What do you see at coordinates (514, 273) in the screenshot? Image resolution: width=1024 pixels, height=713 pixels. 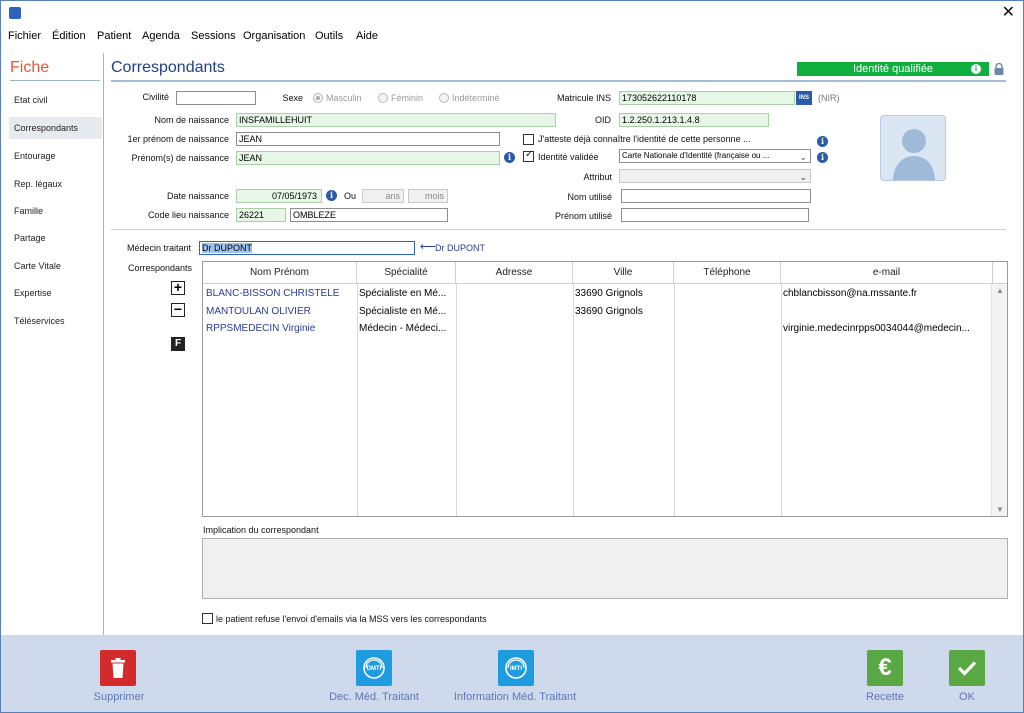 I see `column-header-adresse: Adresse` at bounding box center [514, 273].